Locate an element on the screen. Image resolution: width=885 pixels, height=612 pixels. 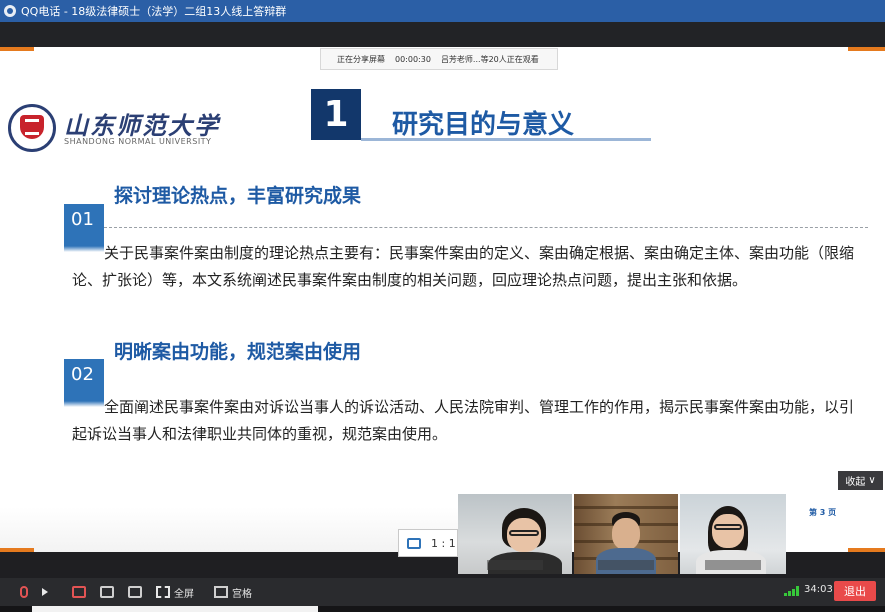
chat-icon is located at coordinates (135, 592).